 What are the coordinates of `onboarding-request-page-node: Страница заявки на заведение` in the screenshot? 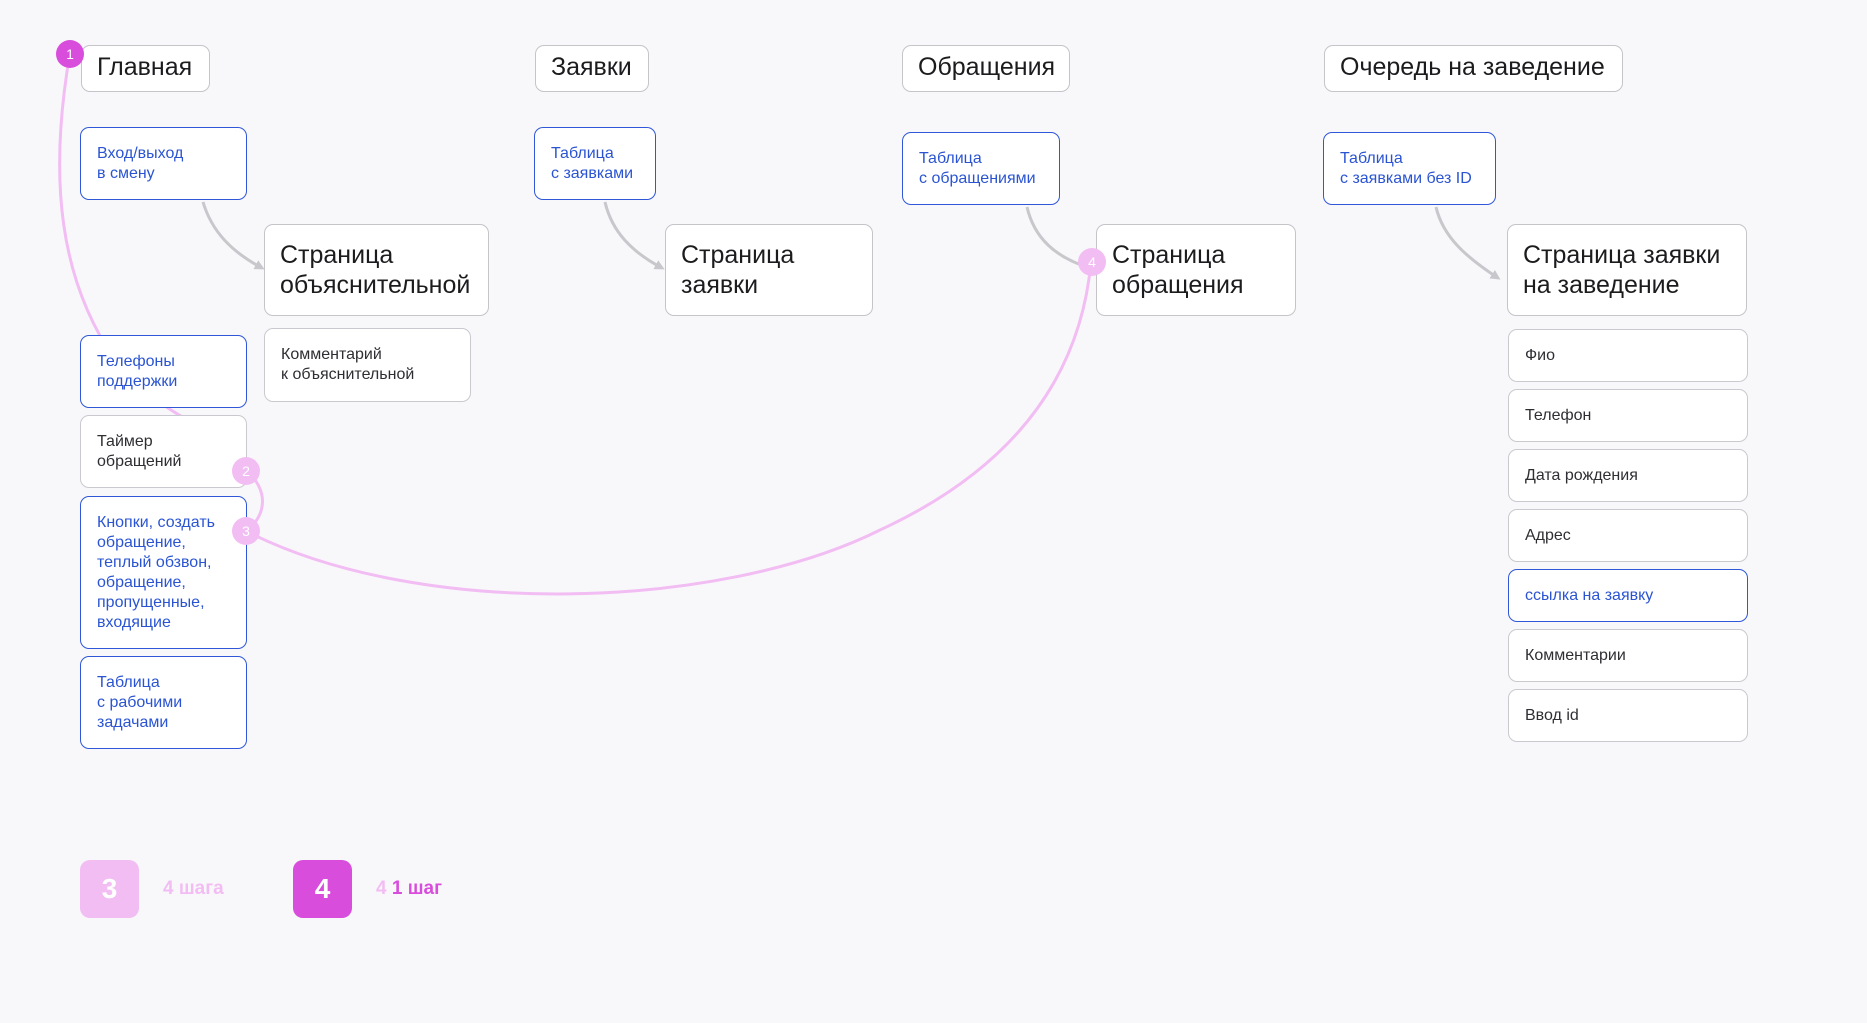 It's located at (1627, 270).